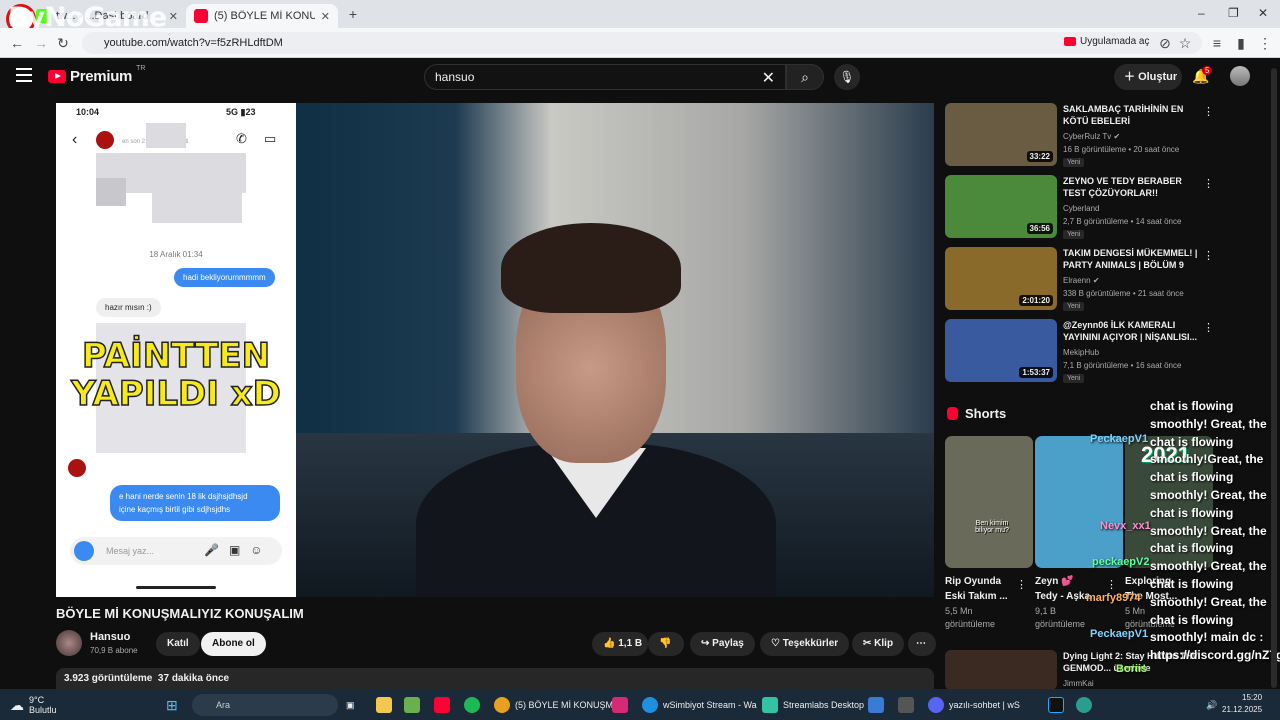 The height and width of the screenshot is (720, 1280). Describe the element at coordinates (1233, 13) in the screenshot. I see `restore-button: ❐` at that location.